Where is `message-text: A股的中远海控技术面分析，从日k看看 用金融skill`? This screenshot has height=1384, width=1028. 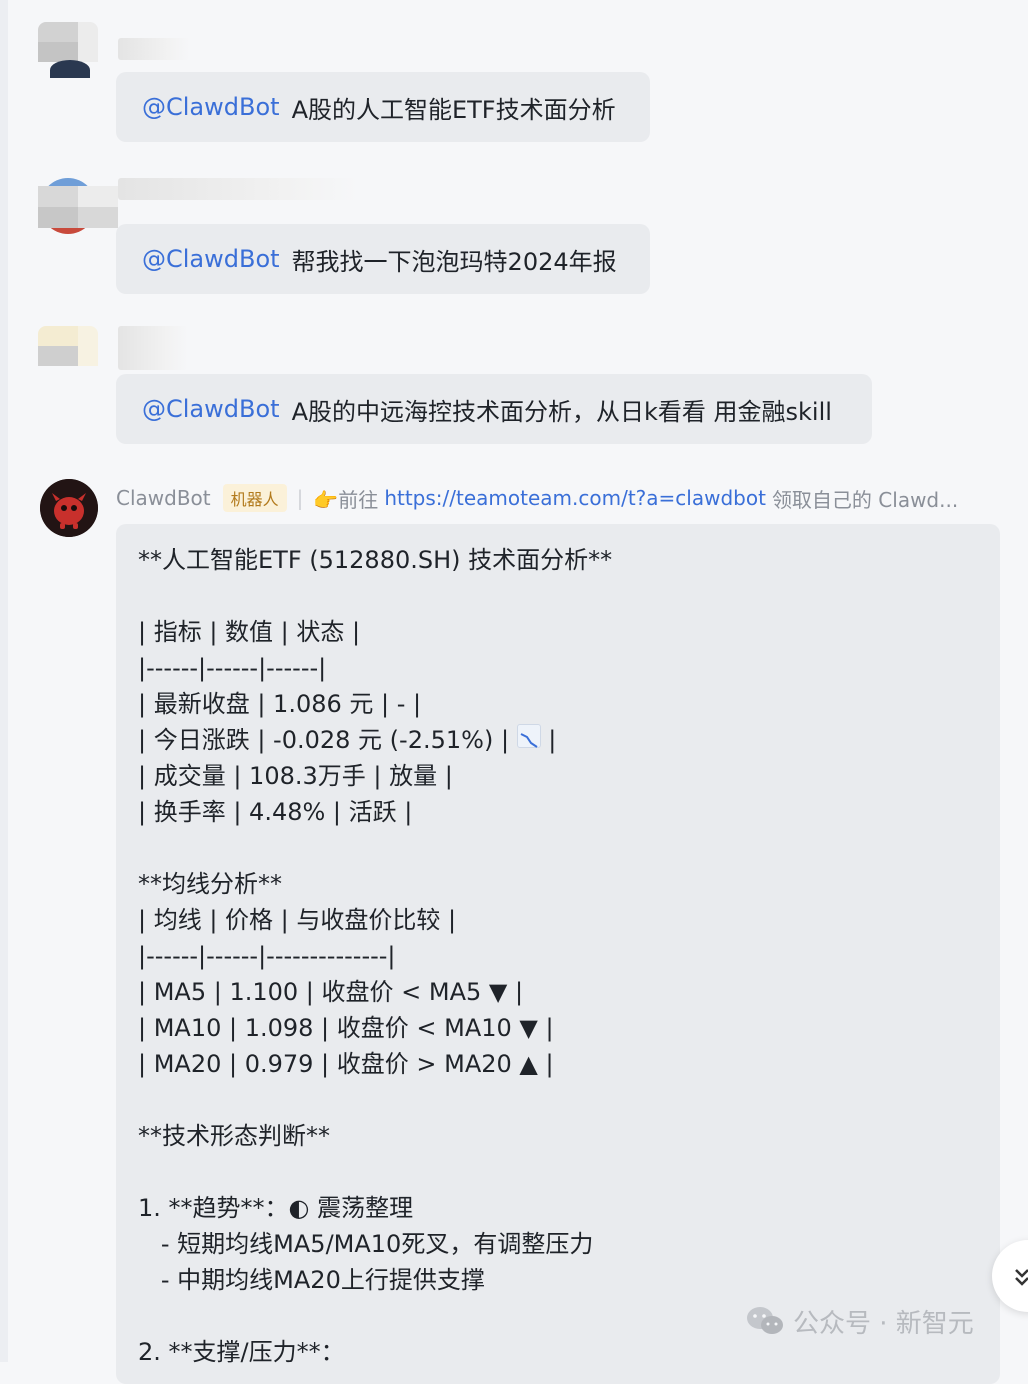 message-text: A股的中远海控技术面分析，从日k看看 用金融skill is located at coordinates (561, 411).